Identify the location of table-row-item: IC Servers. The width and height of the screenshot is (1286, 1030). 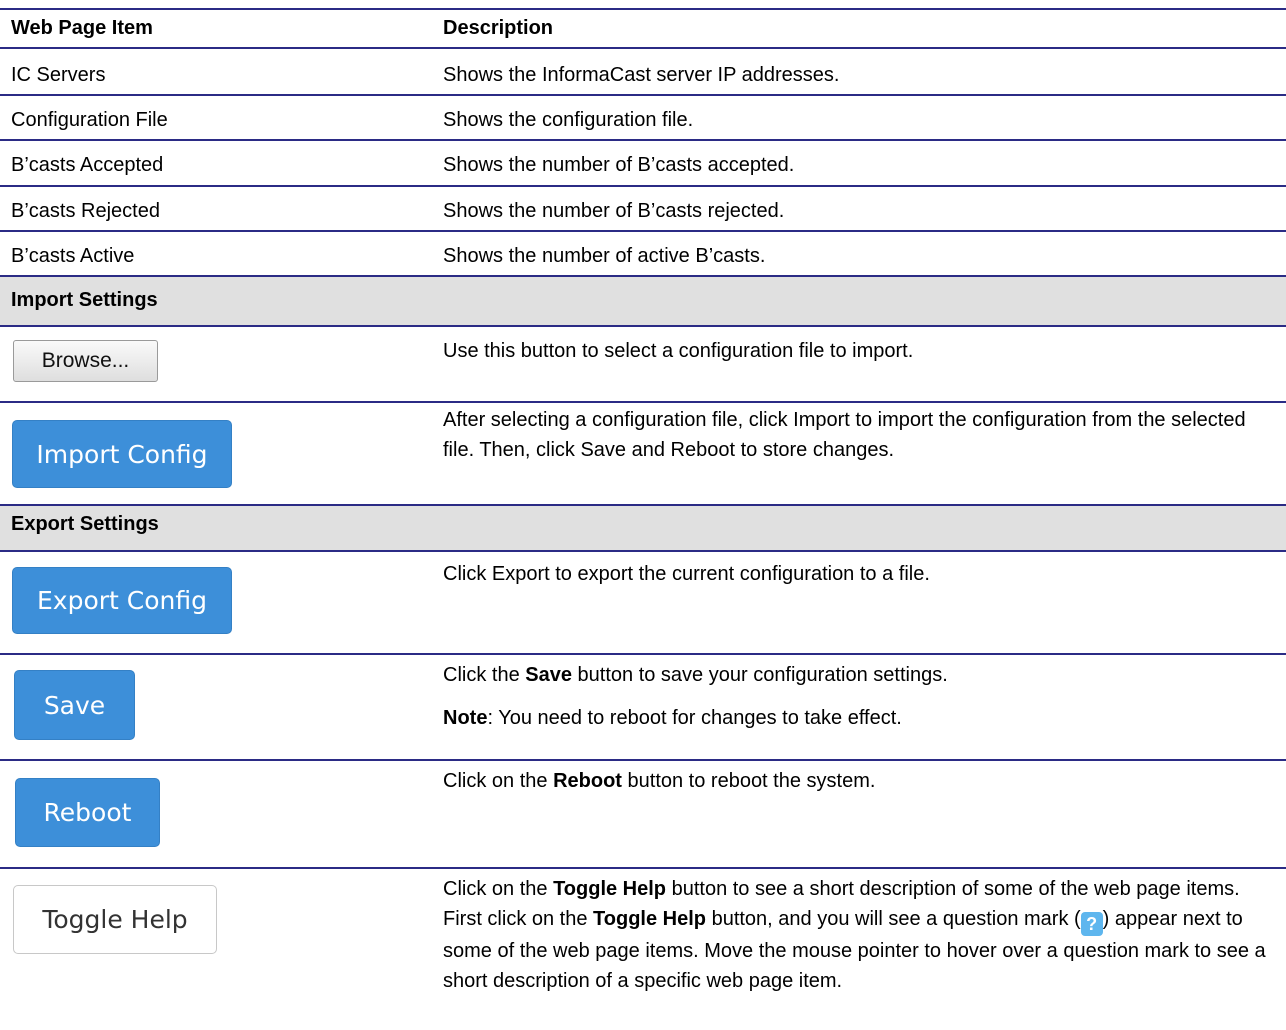
(58, 75).